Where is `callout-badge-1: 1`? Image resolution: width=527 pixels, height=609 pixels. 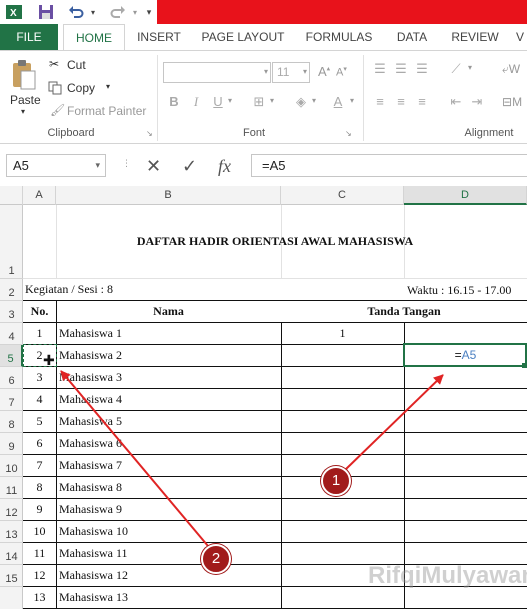 callout-badge-1: 1 is located at coordinates (336, 481).